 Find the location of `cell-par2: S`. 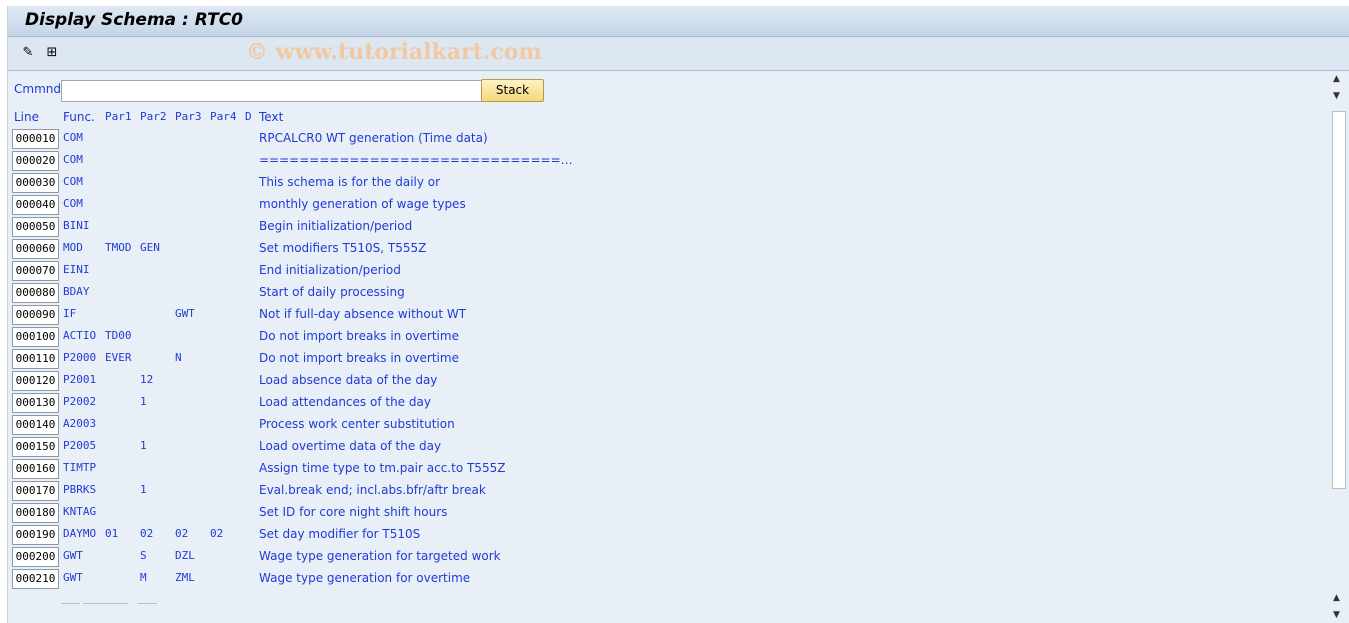

cell-par2: S is located at coordinates (143, 555).